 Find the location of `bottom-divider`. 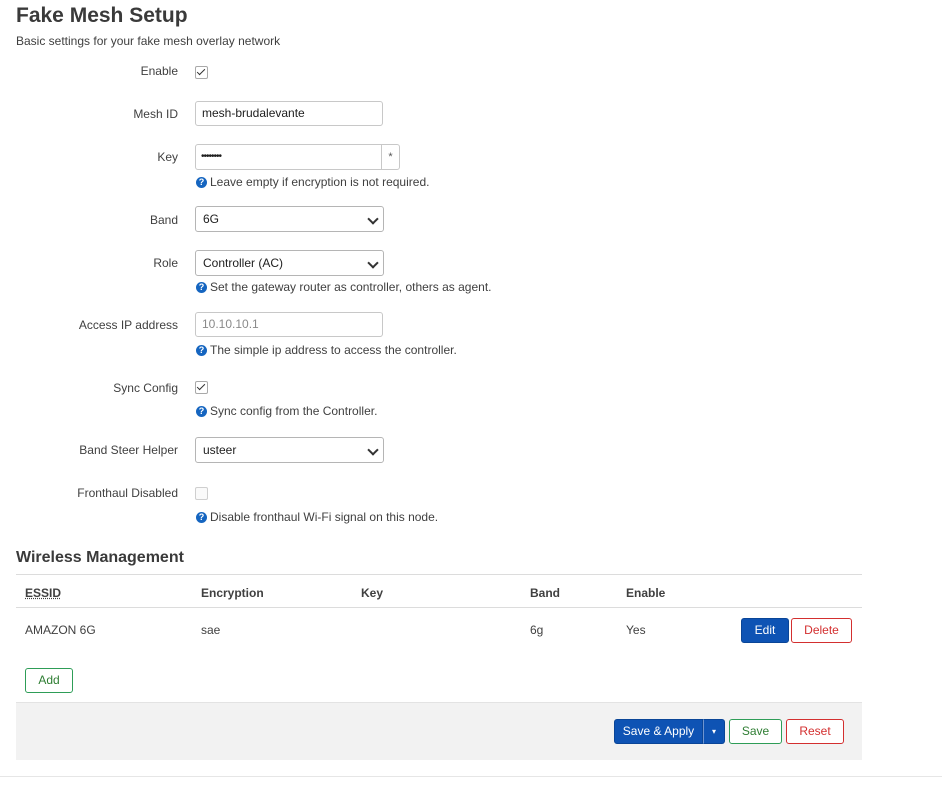

bottom-divider is located at coordinates (471, 776).